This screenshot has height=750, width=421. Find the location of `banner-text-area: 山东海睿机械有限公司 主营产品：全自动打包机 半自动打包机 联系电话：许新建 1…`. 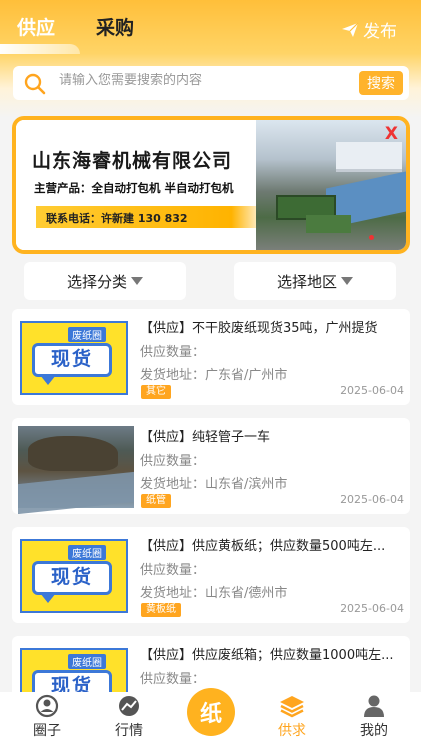

banner-text-area: 山东海睿机械有限公司 主营产品：全自动打包机 半自动打包机 联系电话：许新建 1… is located at coordinates (141, 185).